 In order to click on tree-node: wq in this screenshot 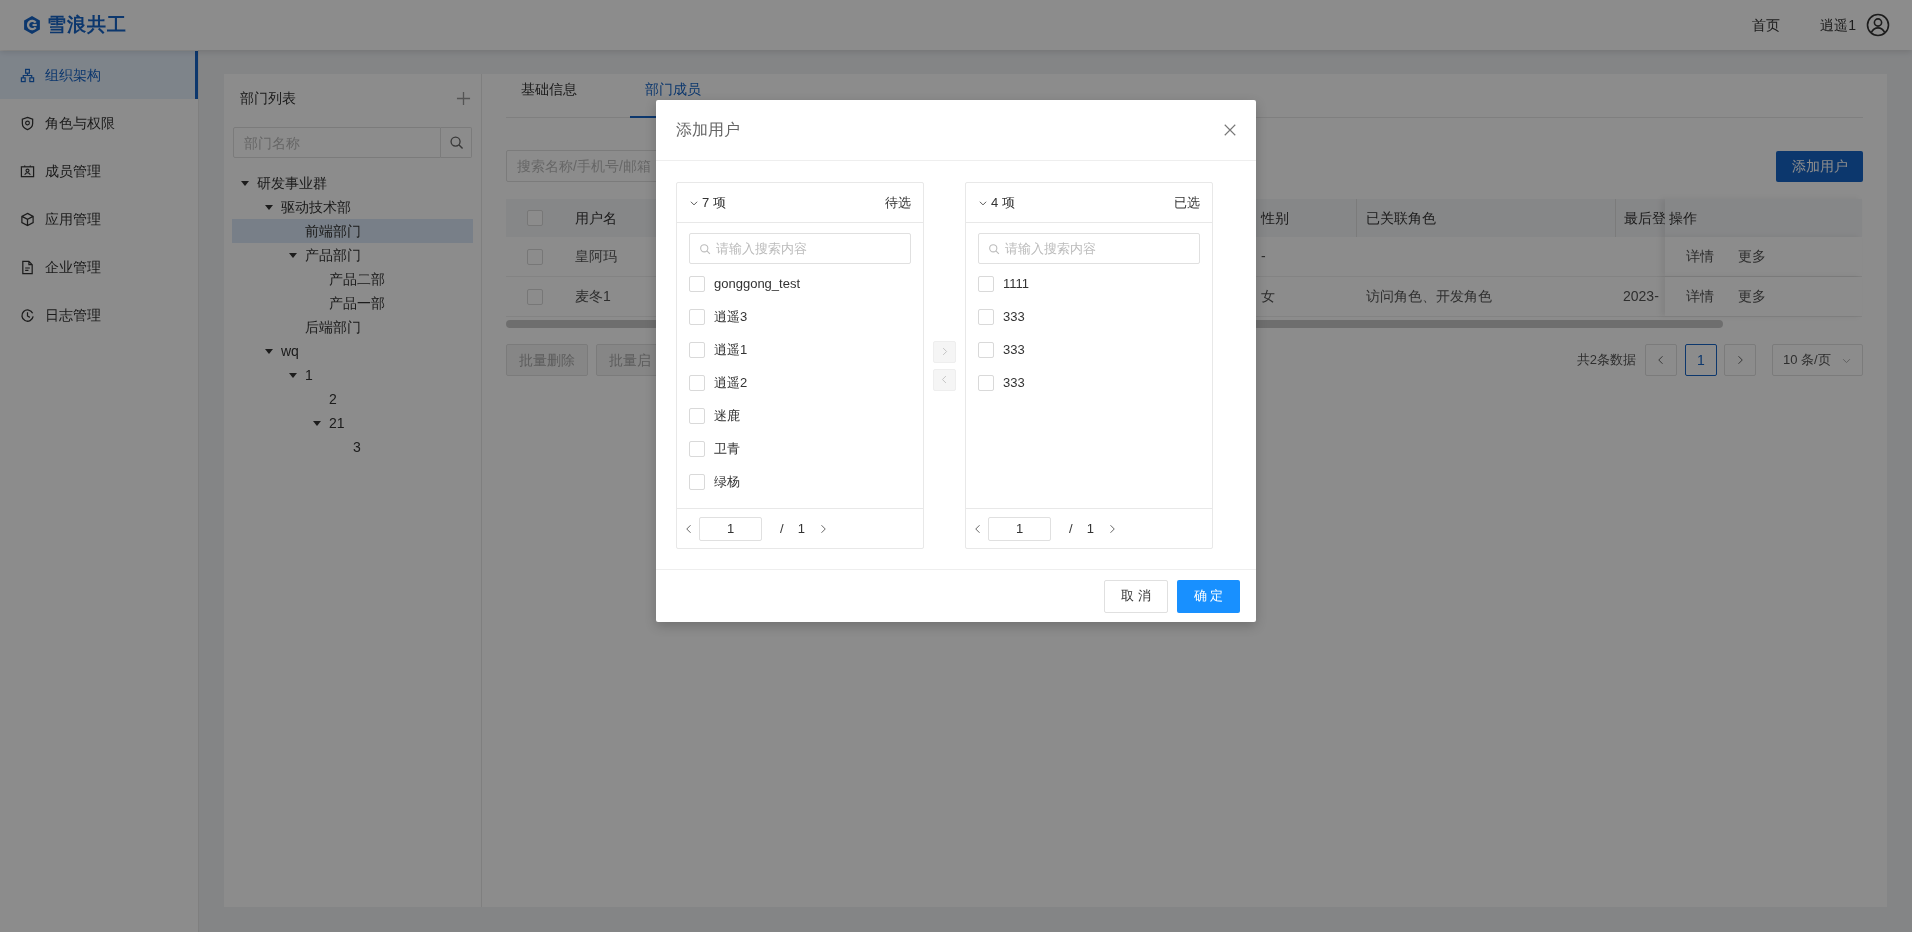, I will do `click(352, 351)`.